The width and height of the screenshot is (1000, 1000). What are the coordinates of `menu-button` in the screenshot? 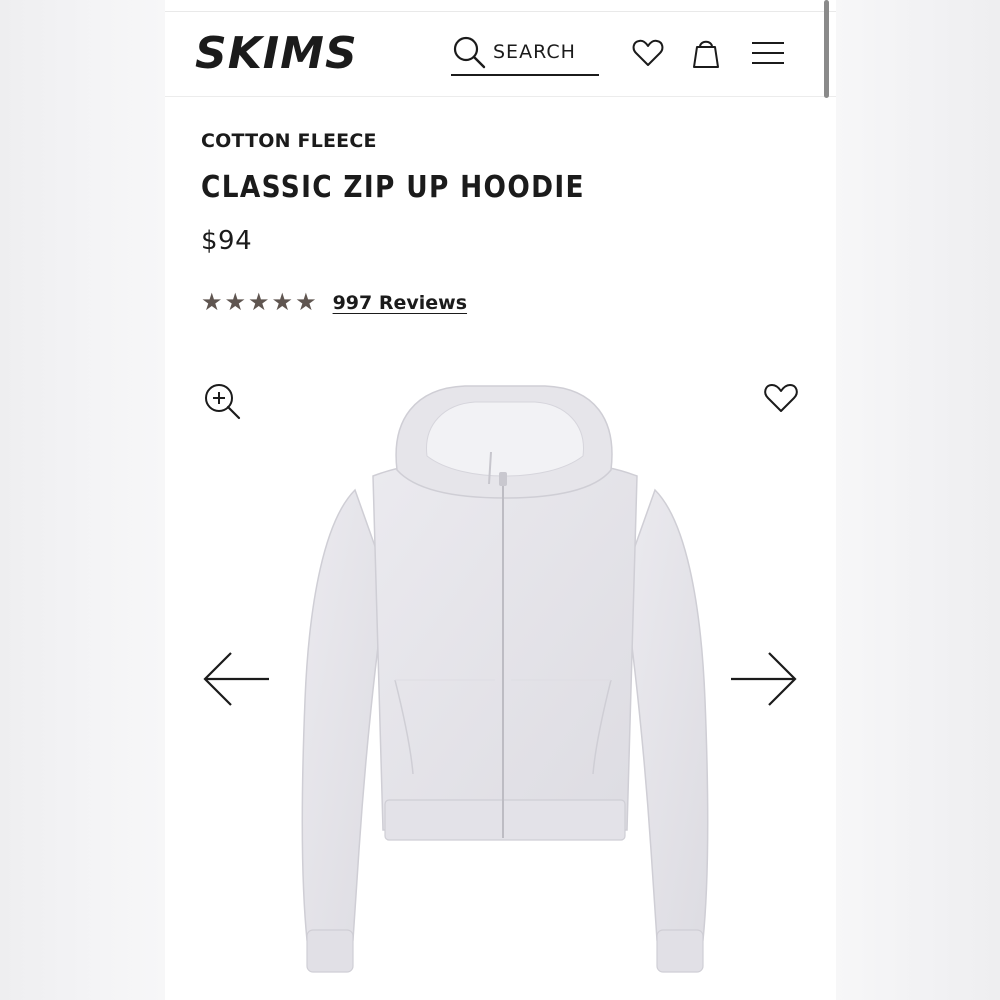 It's located at (768, 53).